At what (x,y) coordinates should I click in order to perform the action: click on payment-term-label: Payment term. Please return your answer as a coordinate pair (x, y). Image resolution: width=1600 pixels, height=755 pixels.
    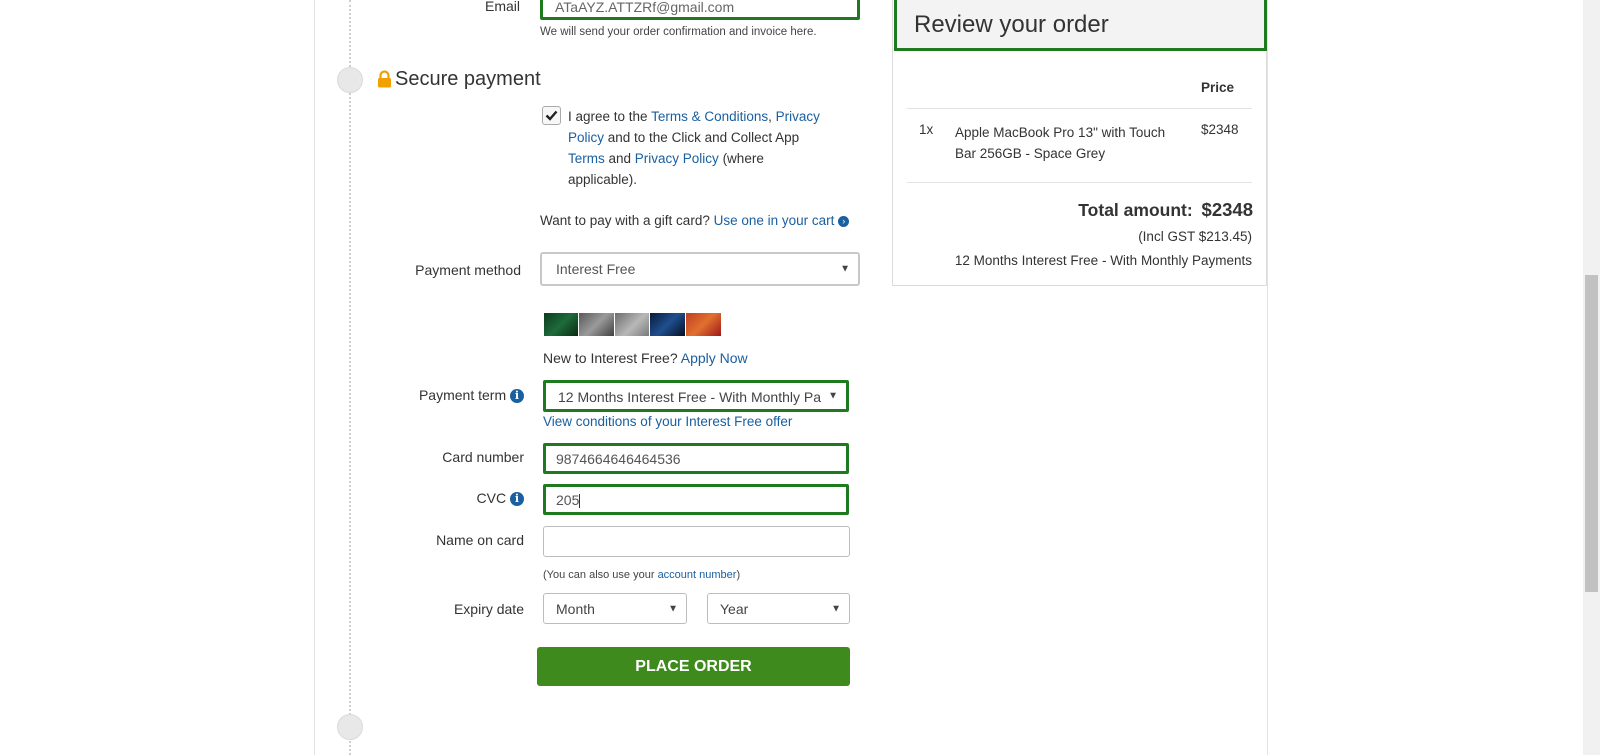
    Looking at the image, I should click on (462, 395).